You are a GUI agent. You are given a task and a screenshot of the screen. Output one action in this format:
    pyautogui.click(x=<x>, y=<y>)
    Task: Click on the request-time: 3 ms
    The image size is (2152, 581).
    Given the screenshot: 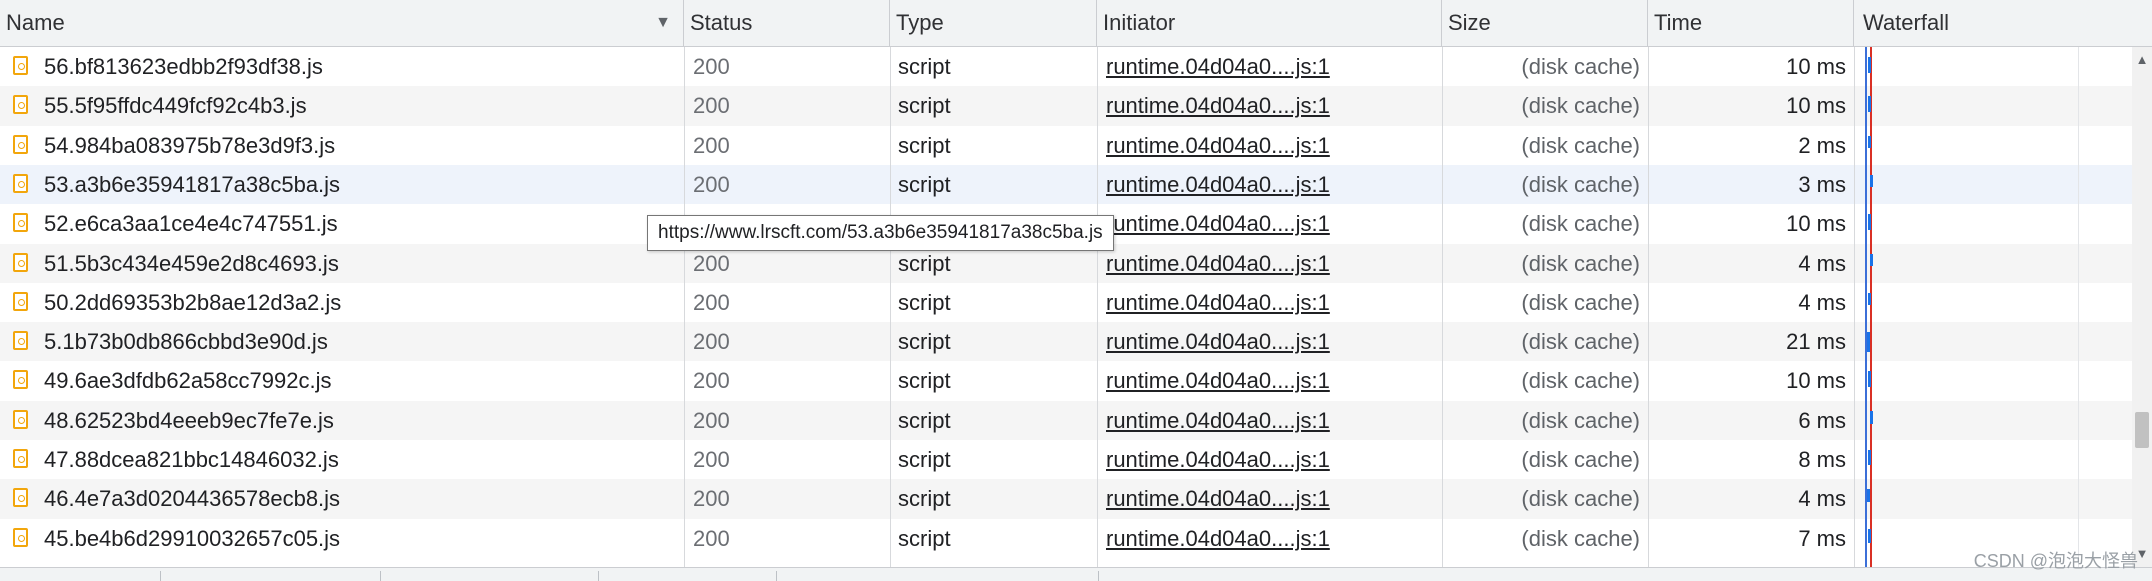 What is the action you would take?
    pyautogui.click(x=1822, y=184)
    